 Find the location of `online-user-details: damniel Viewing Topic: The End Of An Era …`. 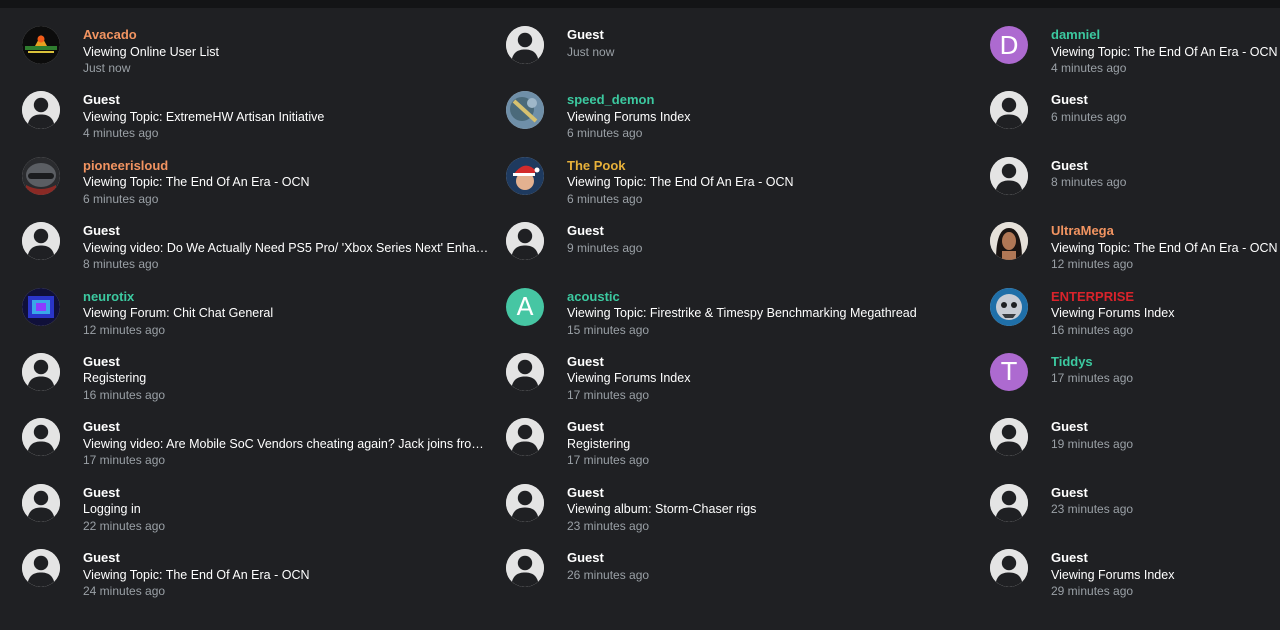

online-user-details: damniel Viewing Topic: The End Of An Era … is located at coordinates (1165, 52).